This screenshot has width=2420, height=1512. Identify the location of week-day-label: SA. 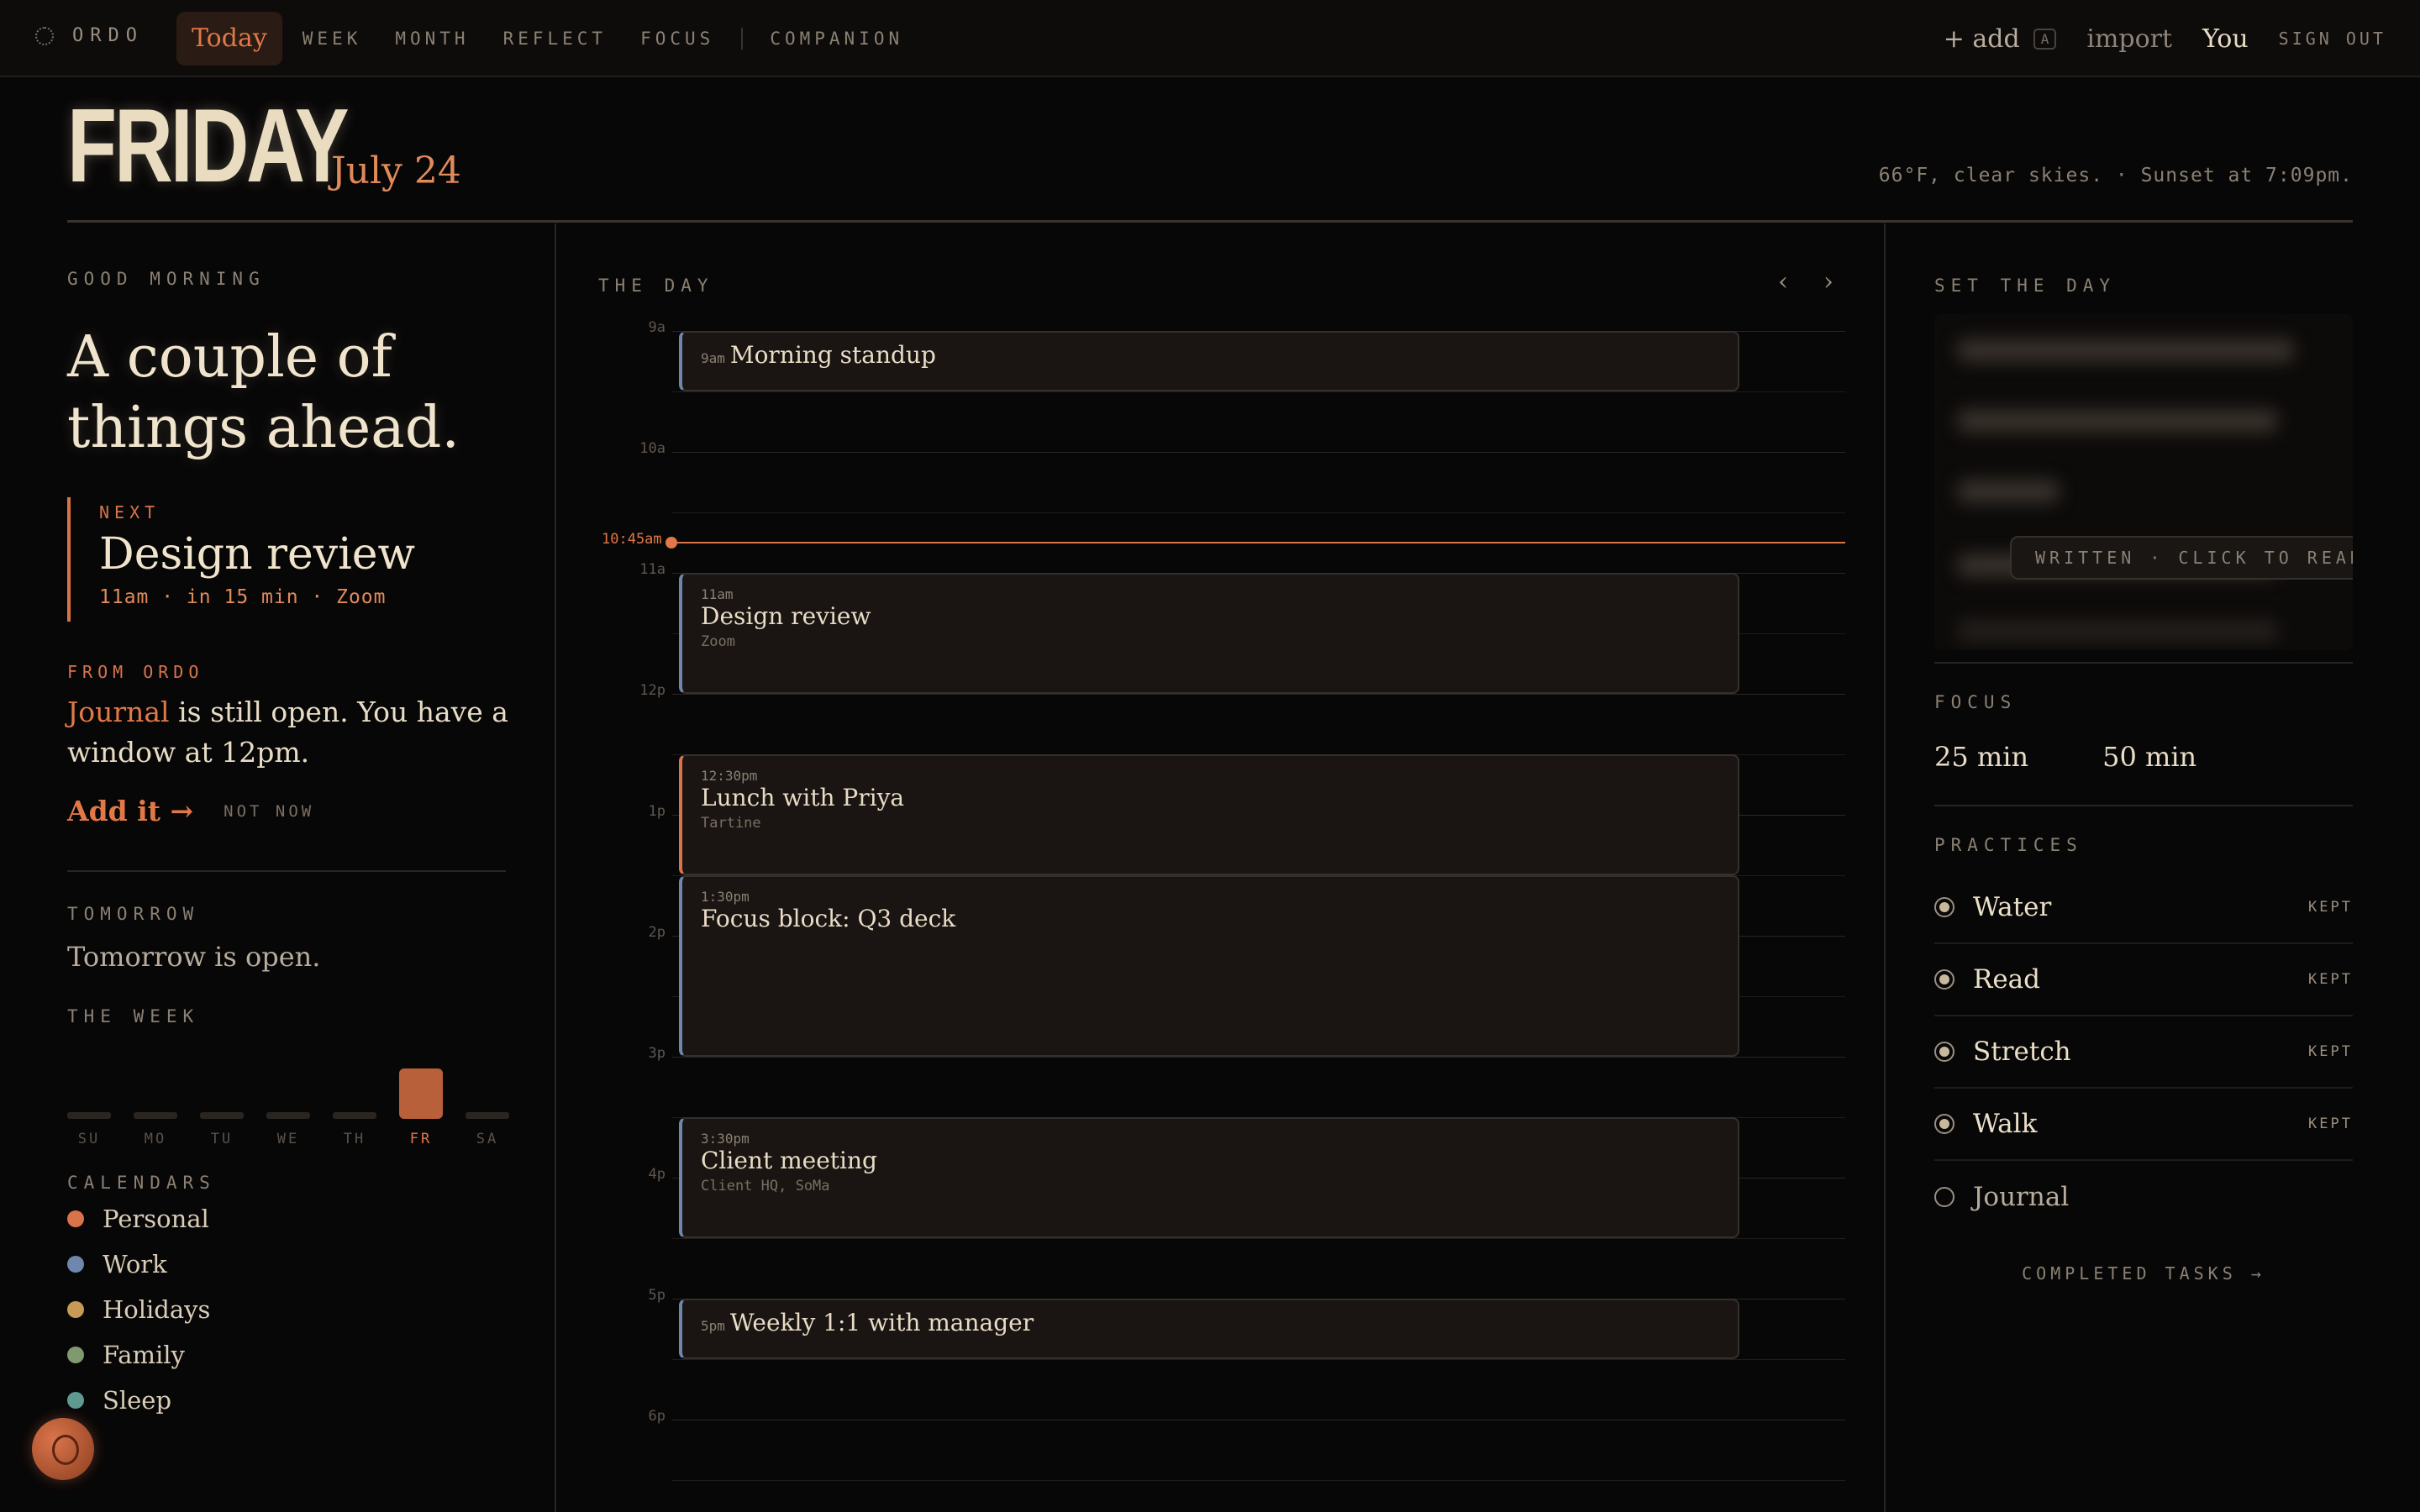
(487, 1139).